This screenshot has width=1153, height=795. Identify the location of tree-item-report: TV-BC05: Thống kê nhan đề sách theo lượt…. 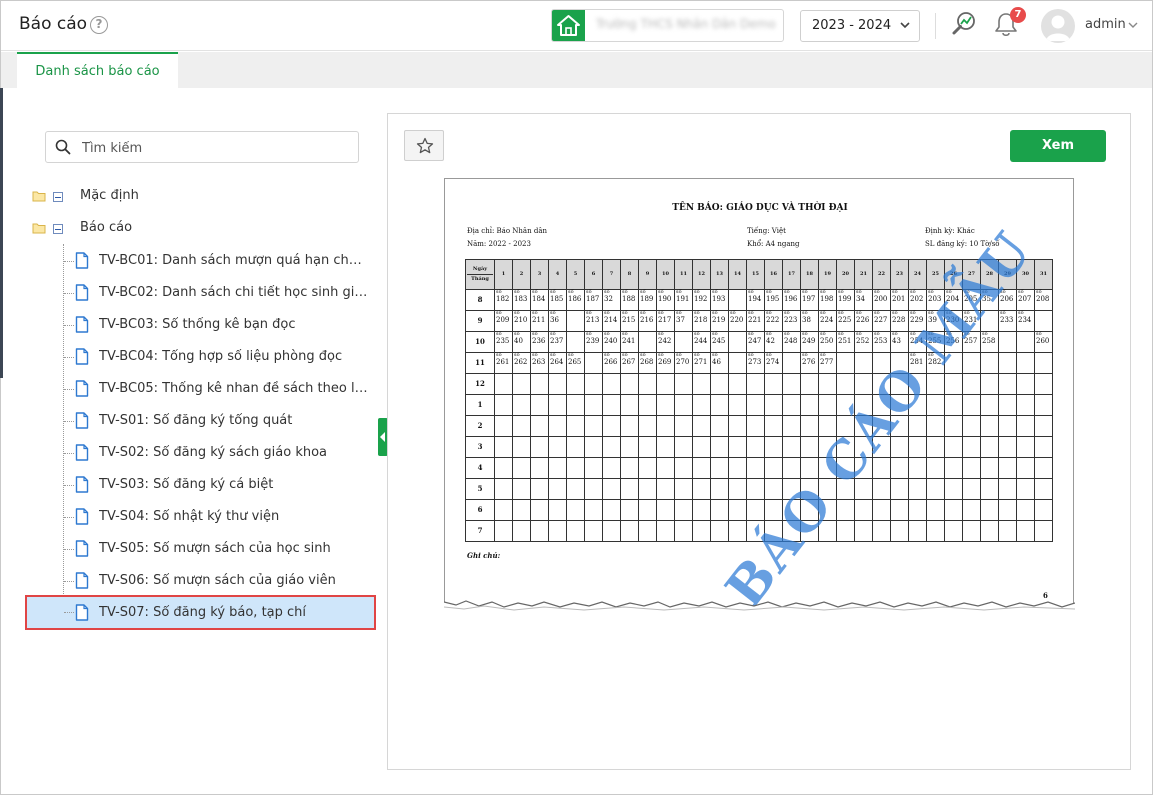
(219, 389).